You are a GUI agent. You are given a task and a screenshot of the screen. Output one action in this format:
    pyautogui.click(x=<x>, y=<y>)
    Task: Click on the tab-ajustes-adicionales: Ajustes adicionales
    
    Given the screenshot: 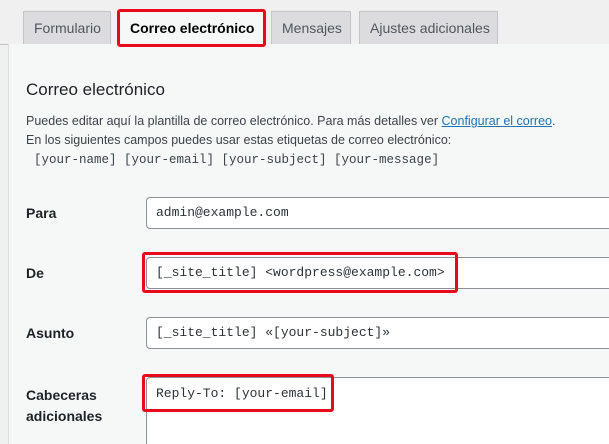 What is the action you would take?
    pyautogui.click(x=428, y=28)
    